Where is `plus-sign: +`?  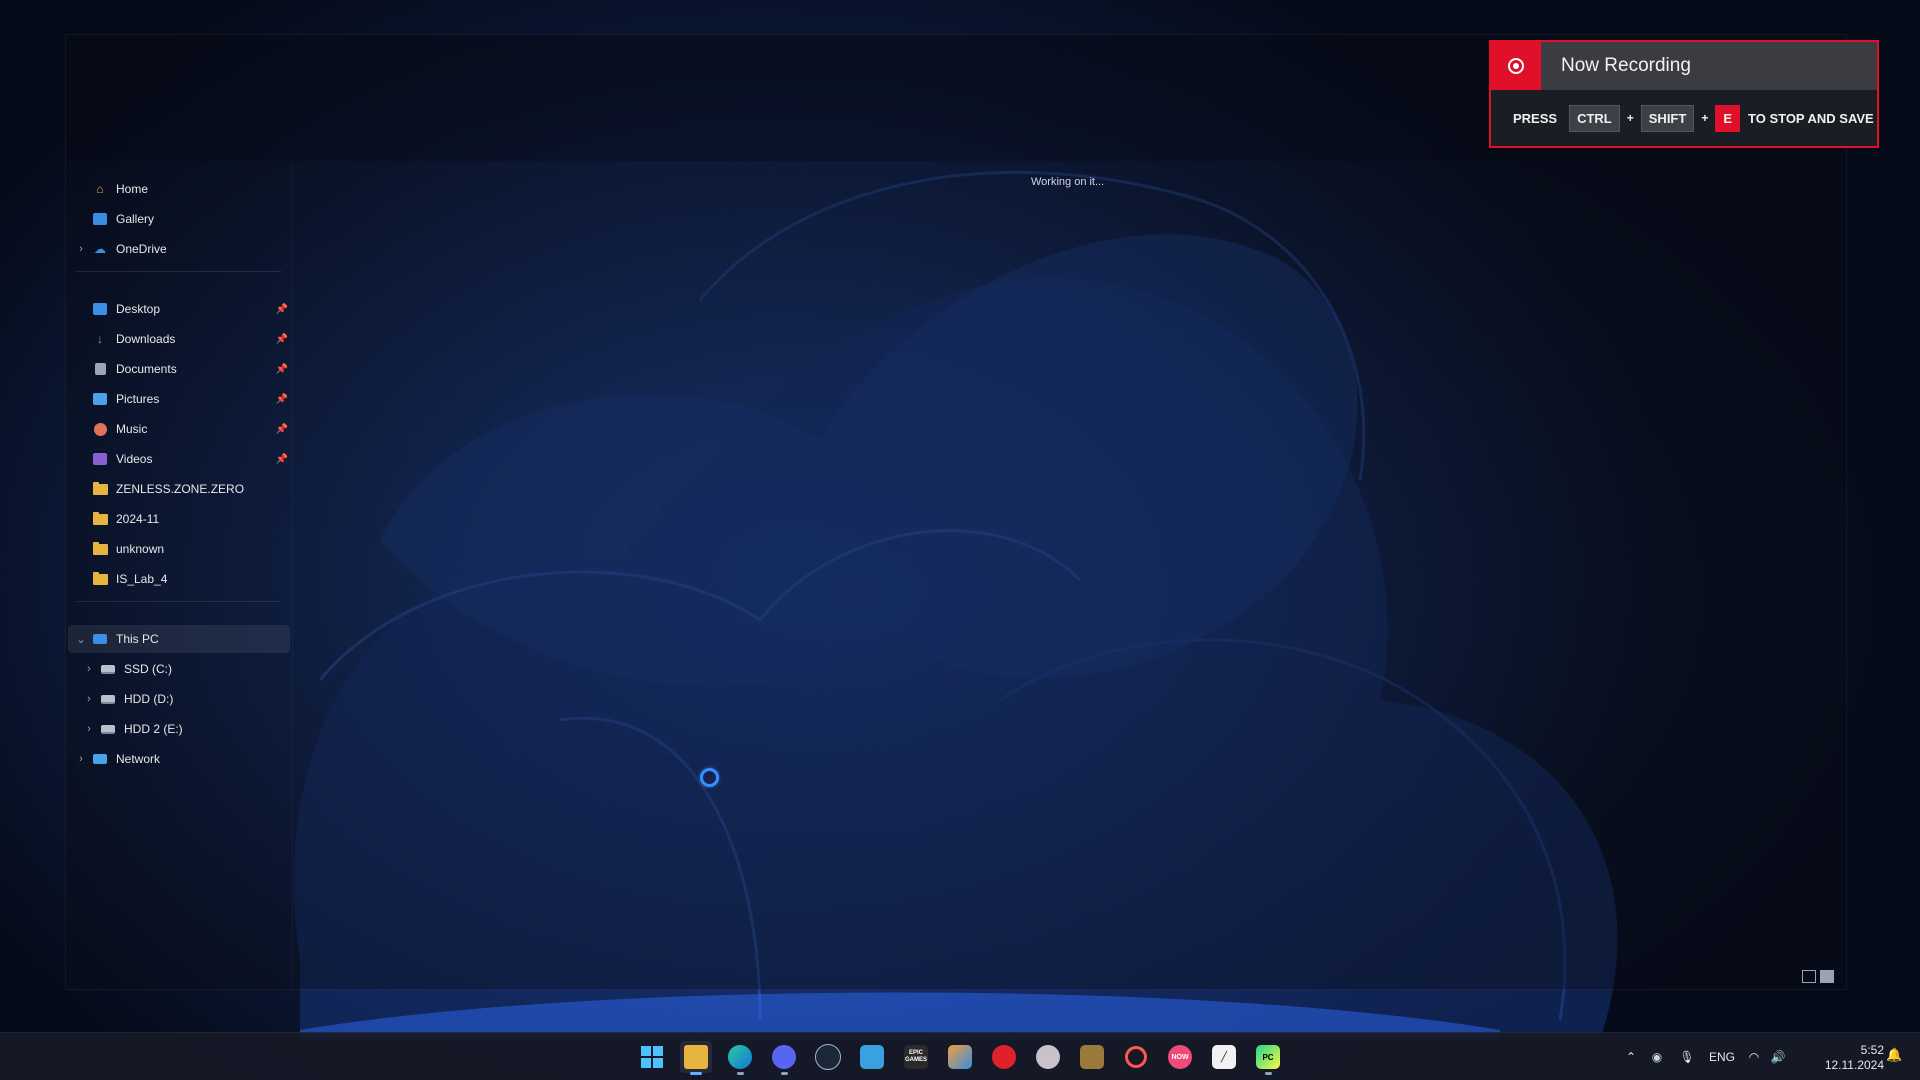 plus-sign: + is located at coordinates (1630, 118).